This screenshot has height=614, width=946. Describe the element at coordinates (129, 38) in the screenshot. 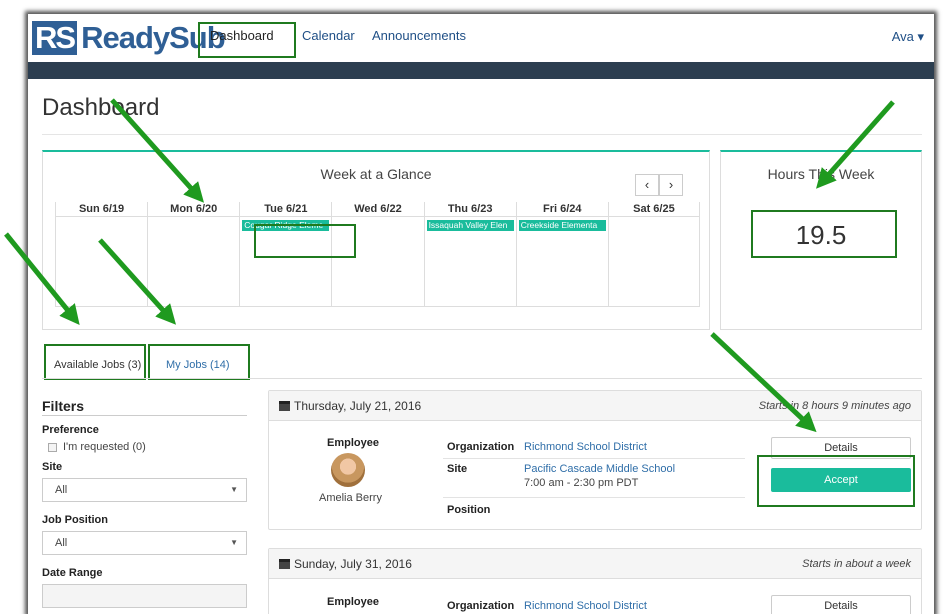

I see `readysub-logo: RS ReadySub` at that location.